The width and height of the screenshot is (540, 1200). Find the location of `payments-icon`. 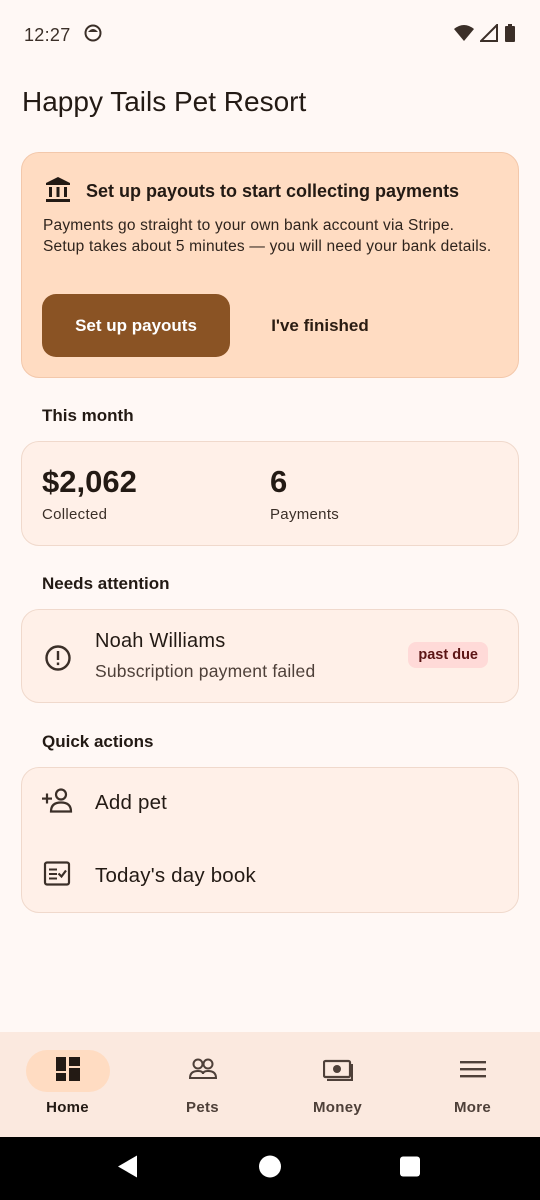

payments-icon is located at coordinates (337, 1071).